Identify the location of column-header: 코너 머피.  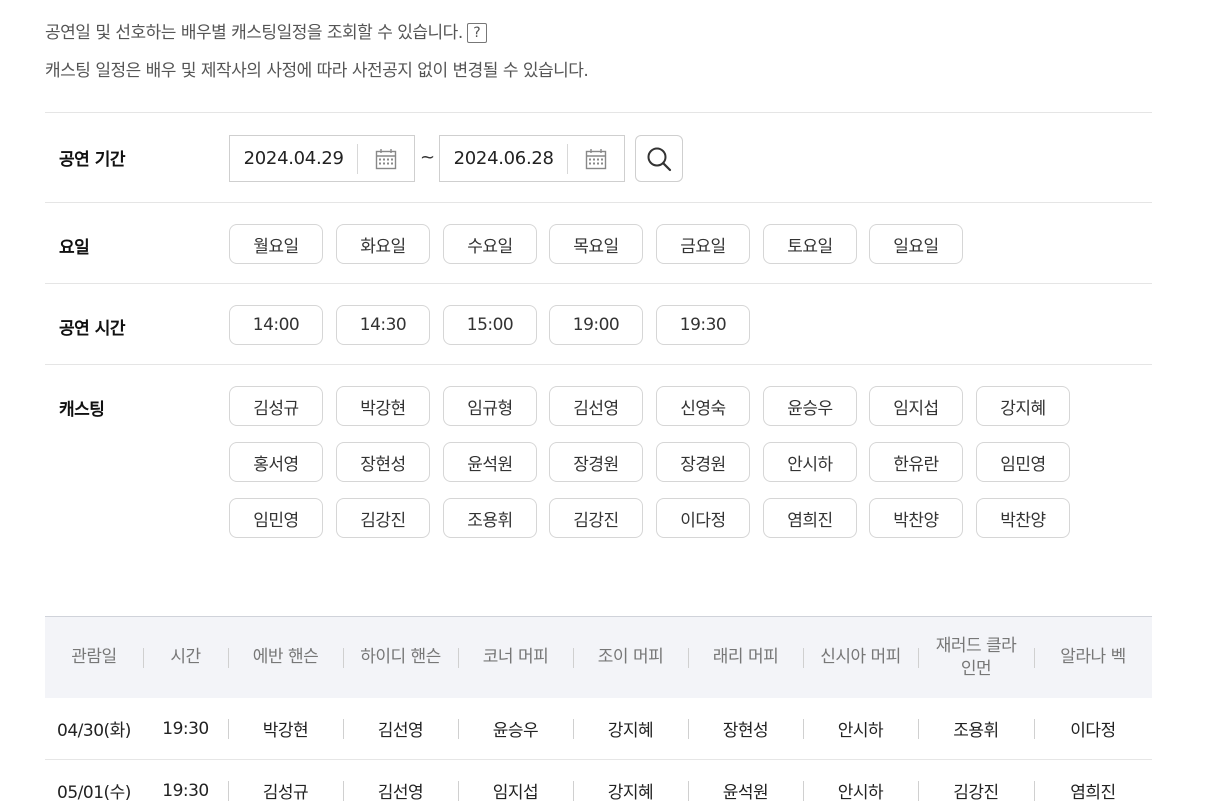
(515, 657).